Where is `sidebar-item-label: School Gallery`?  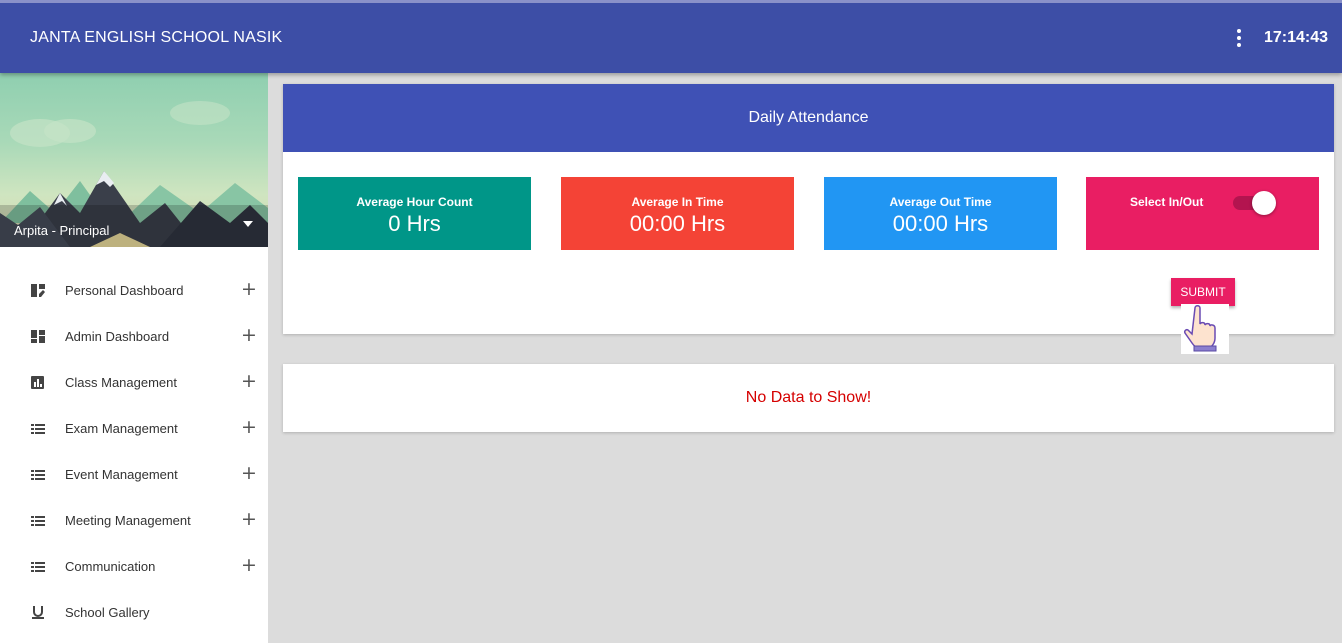
sidebar-item-label: School Gallery is located at coordinates (107, 612).